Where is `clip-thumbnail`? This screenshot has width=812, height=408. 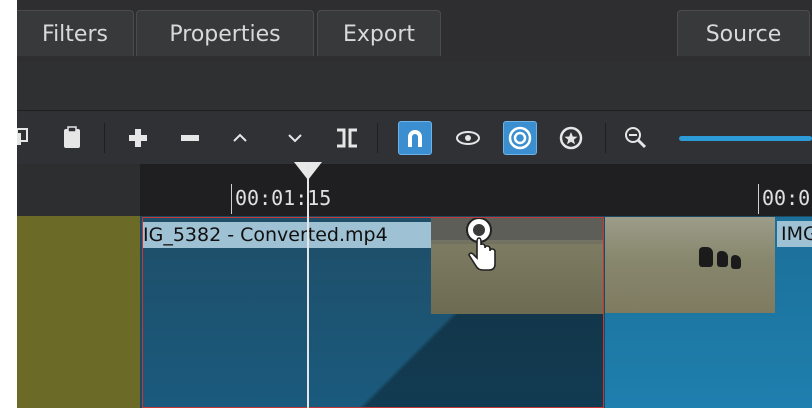 clip-thumbnail is located at coordinates (690, 265).